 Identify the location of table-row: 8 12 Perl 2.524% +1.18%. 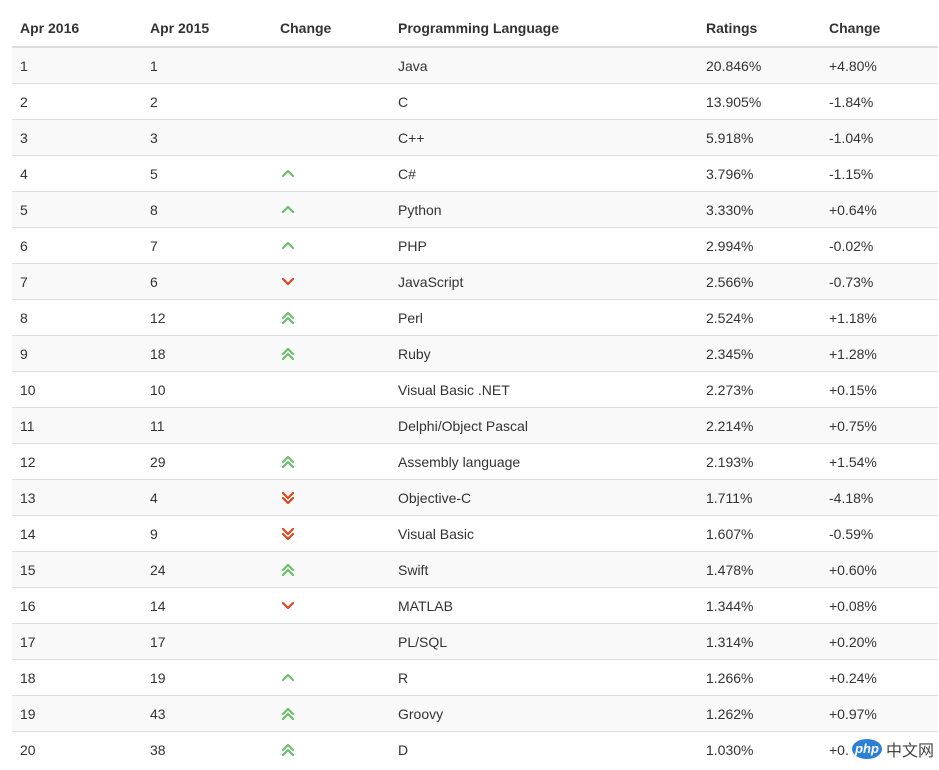
(475, 317).